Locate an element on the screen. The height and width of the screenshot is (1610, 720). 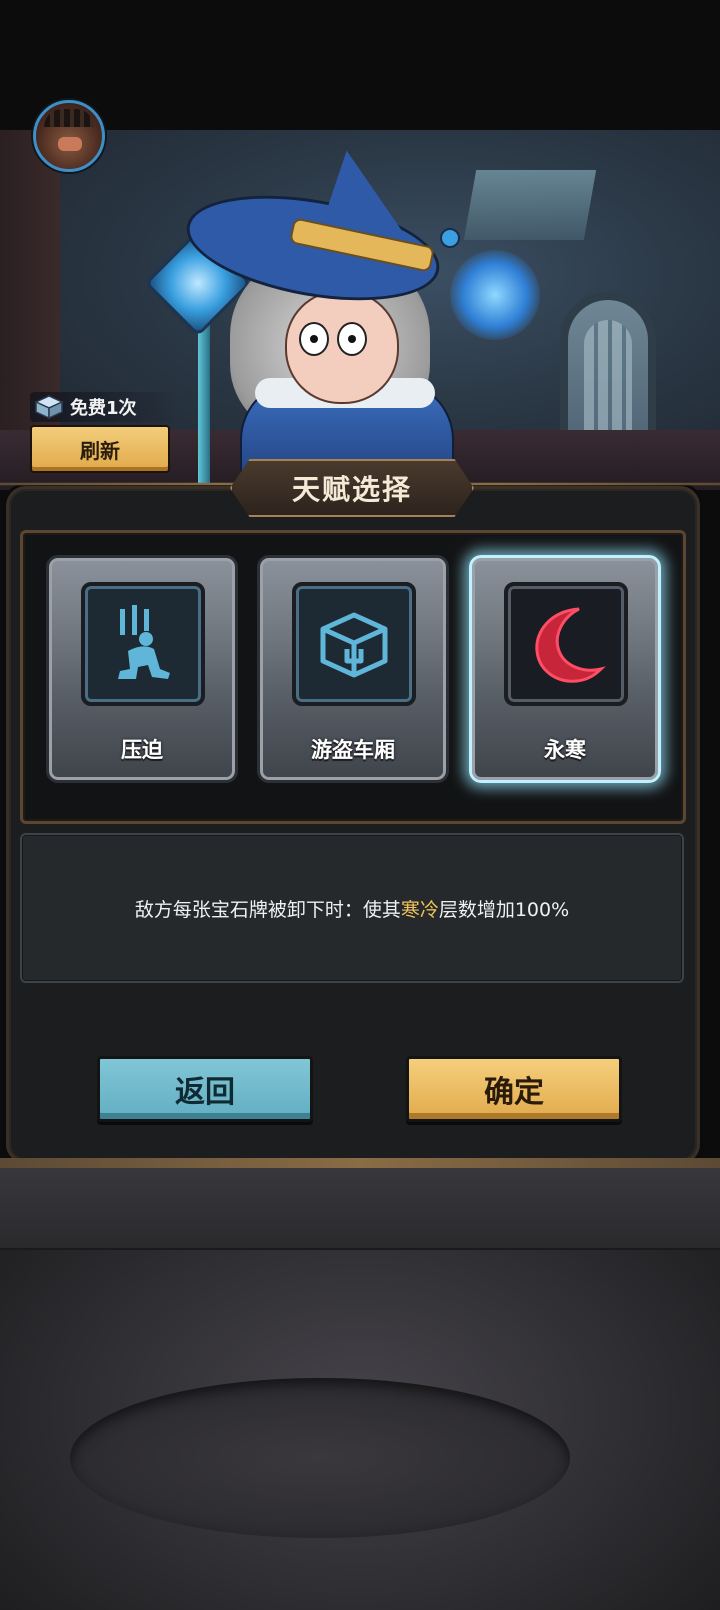
kneeling-figure-icon is located at coordinates (144, 642).